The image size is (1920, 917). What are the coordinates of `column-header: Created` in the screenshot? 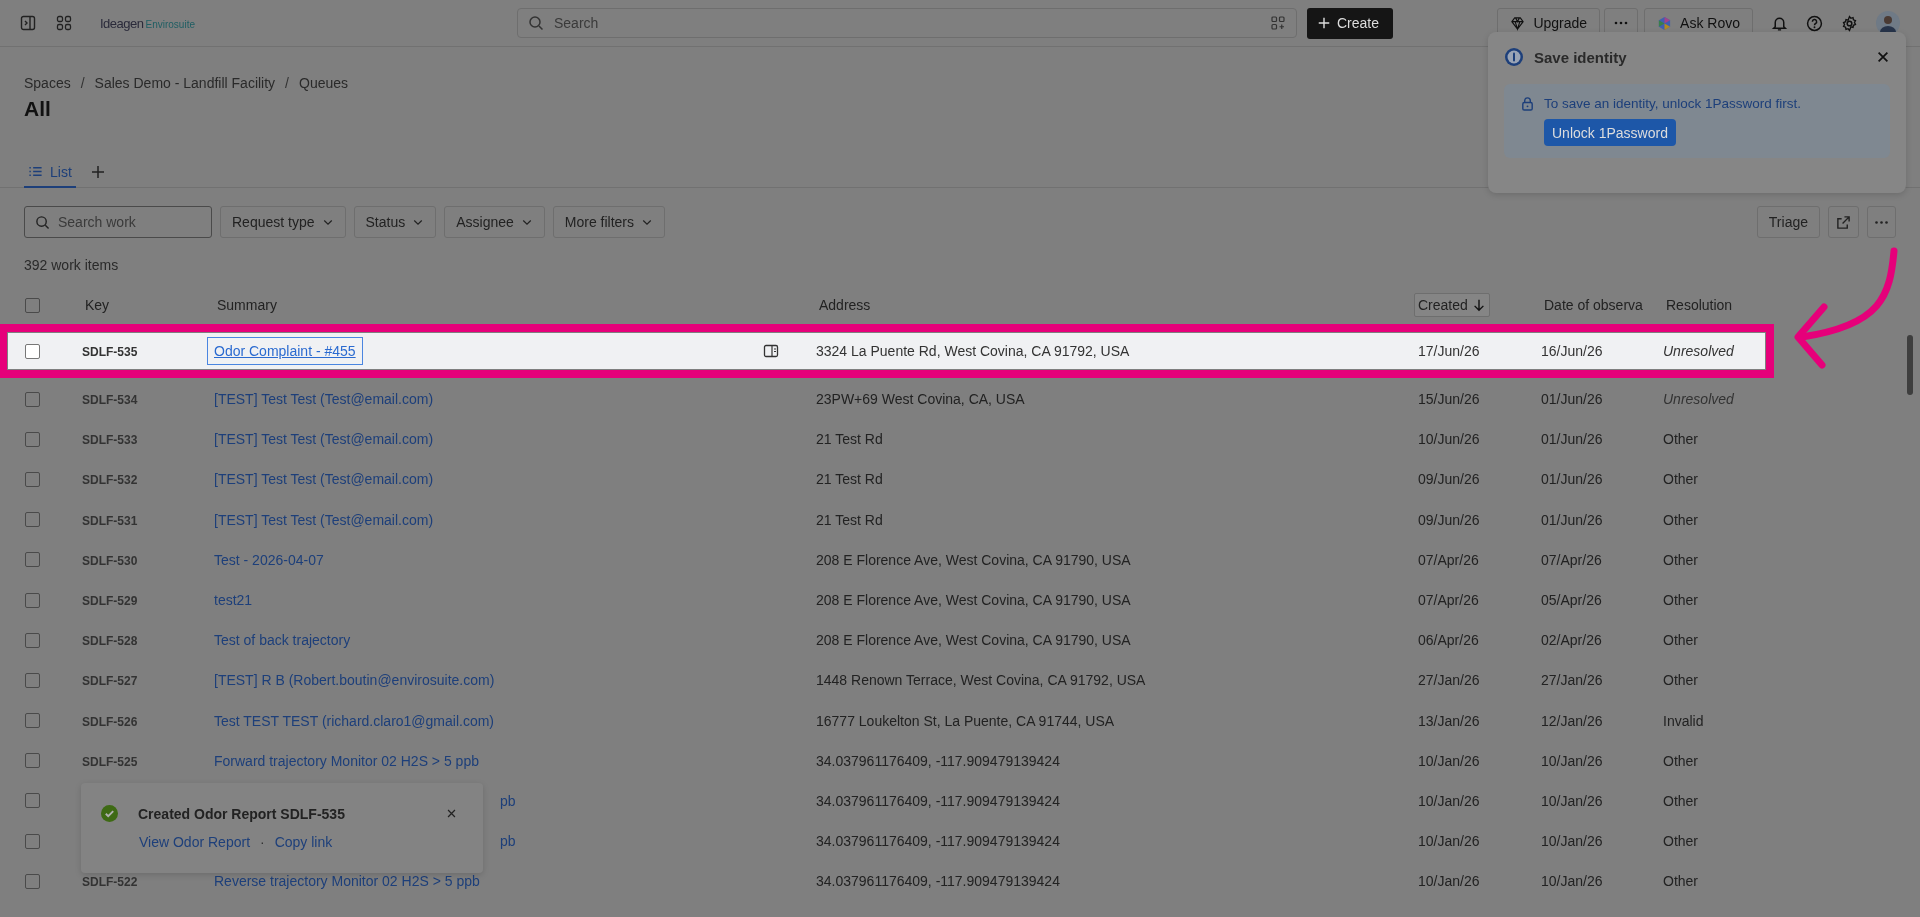 It's located at (1452, 305).